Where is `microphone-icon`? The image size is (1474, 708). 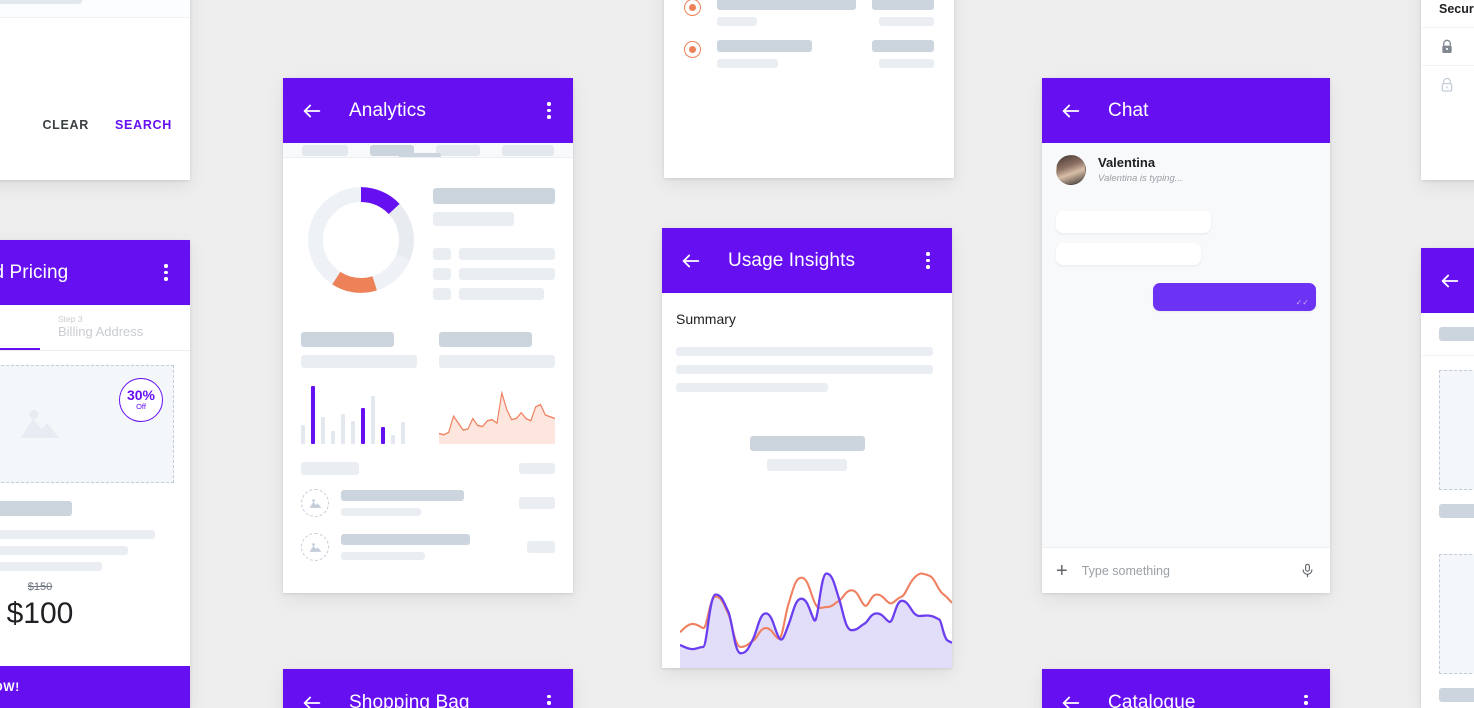 microphone-icon is located at coordinates (1308, 571).